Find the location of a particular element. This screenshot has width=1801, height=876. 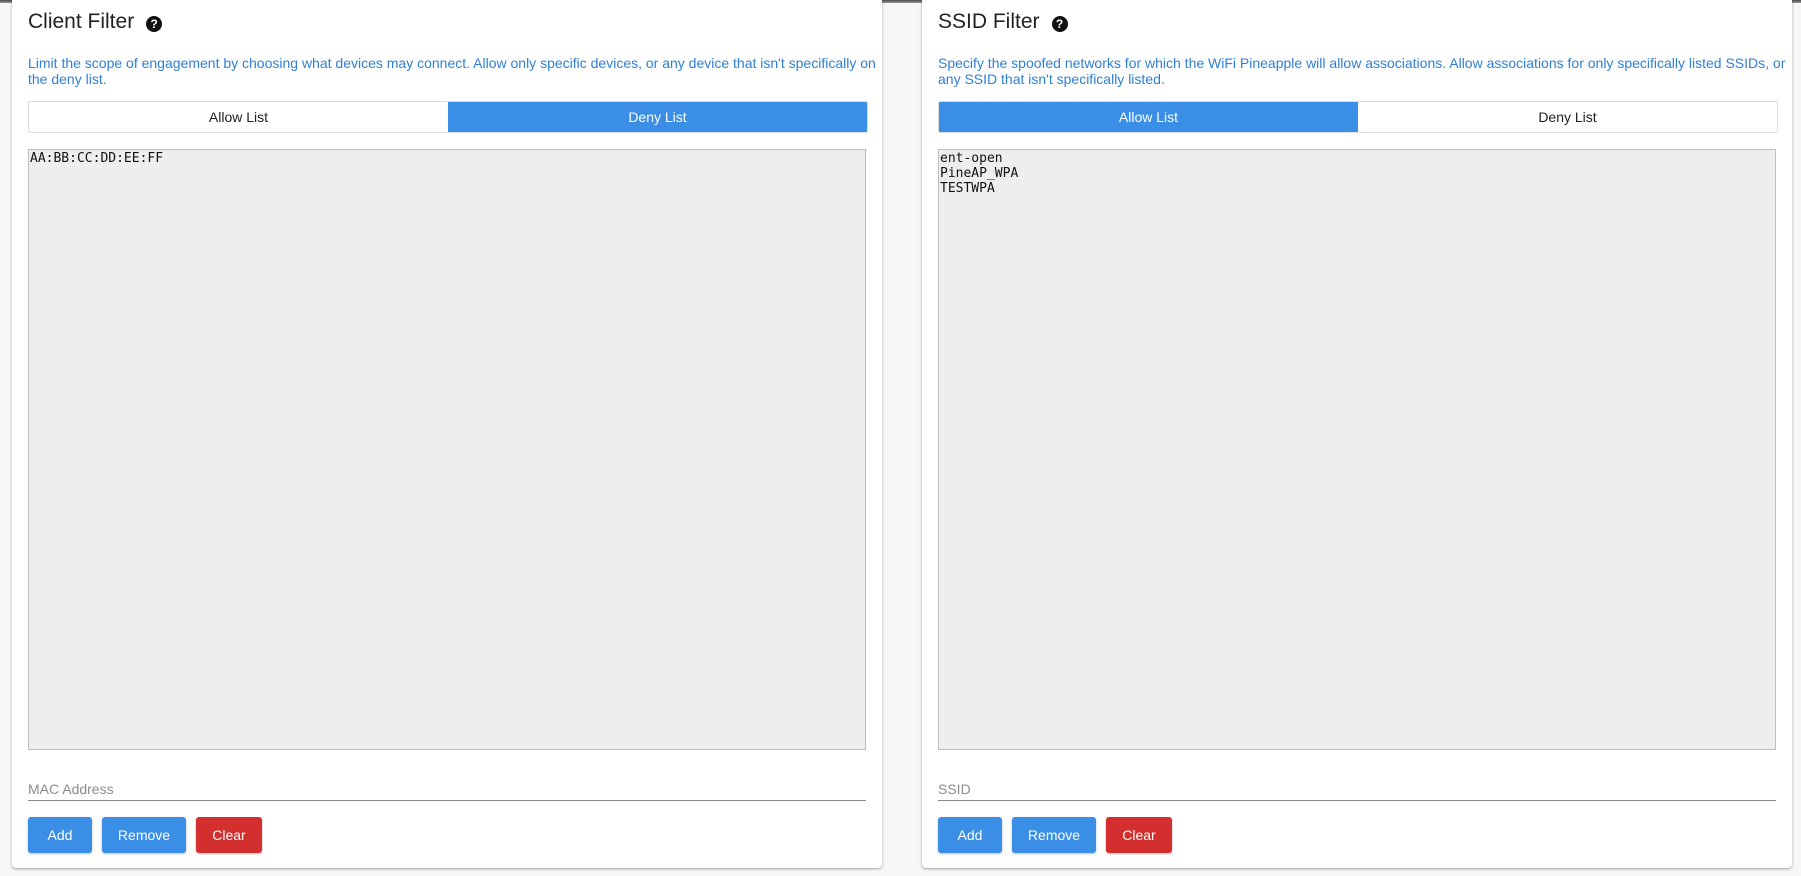

client-filter-title: Client Filter is located at coordinates (81, 21).